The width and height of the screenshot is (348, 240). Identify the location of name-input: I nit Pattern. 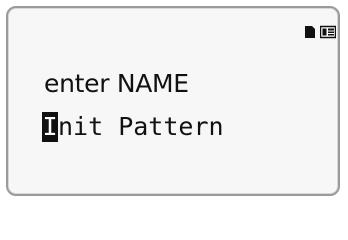
(133, 127).